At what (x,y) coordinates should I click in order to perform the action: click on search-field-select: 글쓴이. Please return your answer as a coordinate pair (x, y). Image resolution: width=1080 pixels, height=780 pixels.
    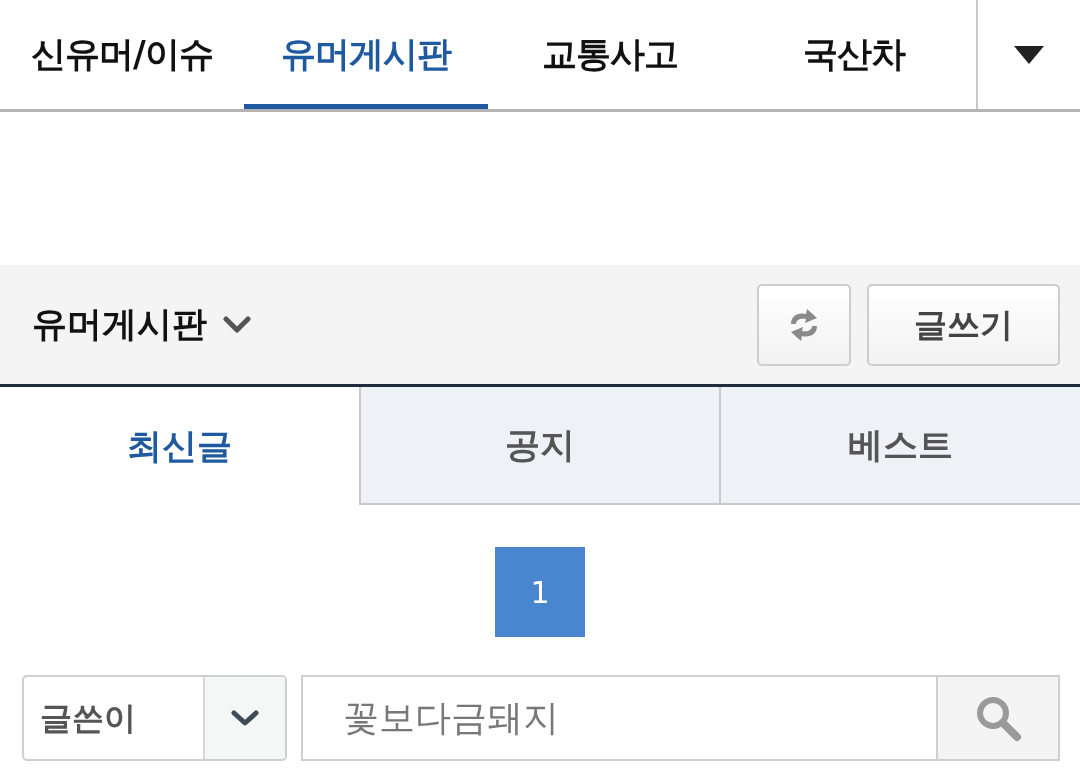
    Looking at the image, I should click on (154, 718).